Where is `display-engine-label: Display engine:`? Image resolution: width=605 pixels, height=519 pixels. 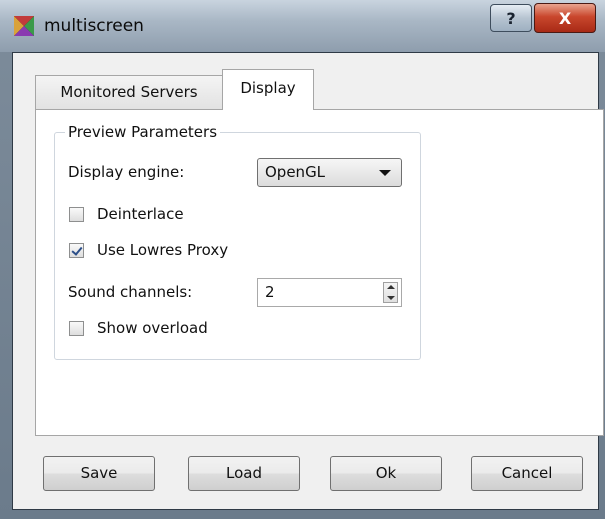 display-engine-label: Display engine: is located at coordinates (126, 172).